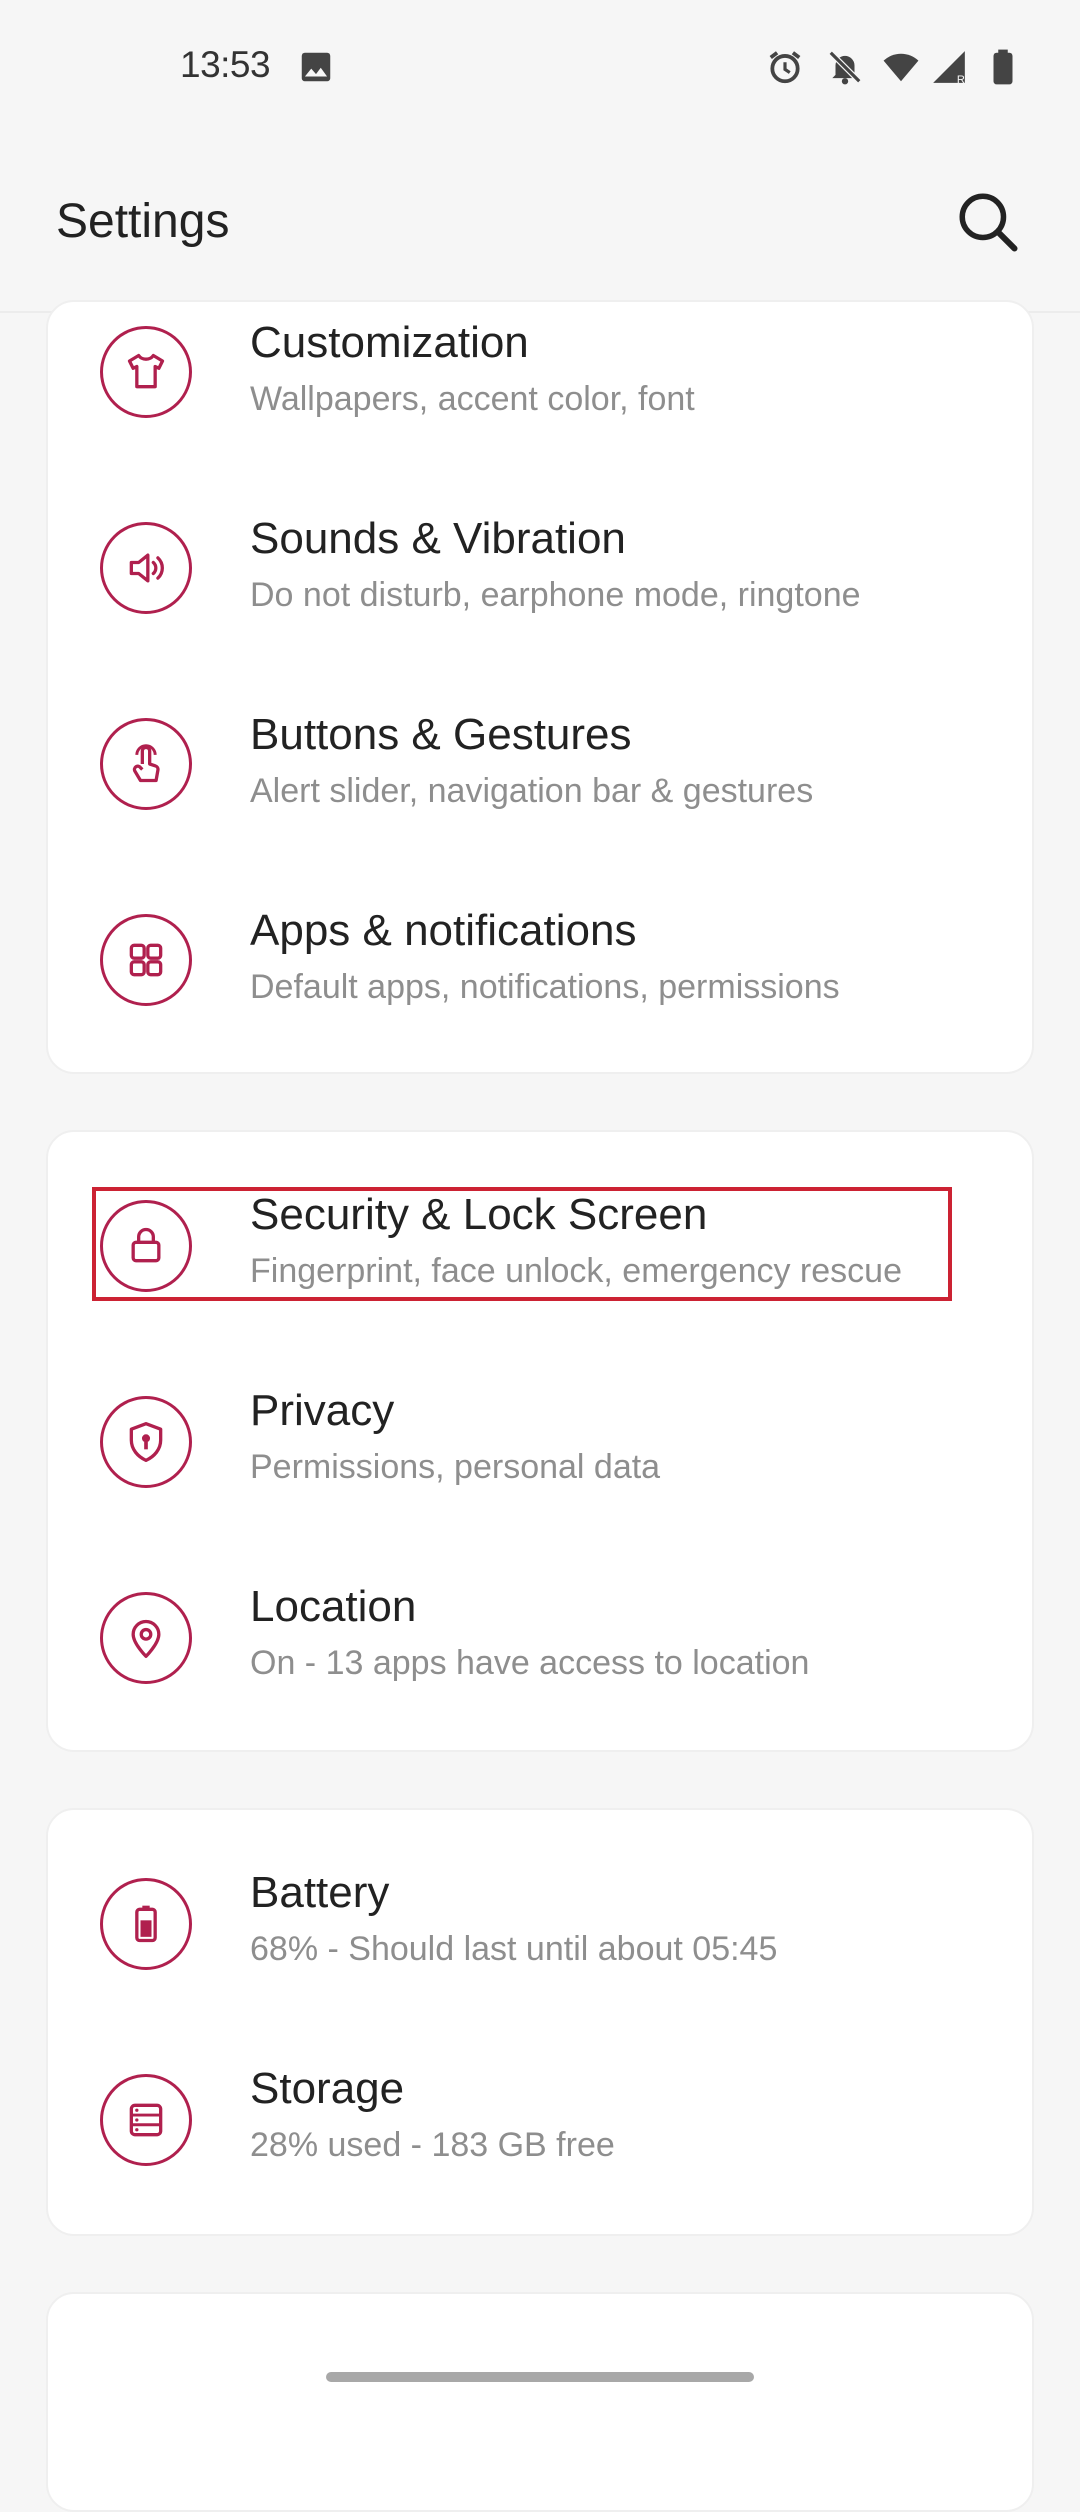 Image resolution: width=1080 pixels, height=2512 pixels. I want to click on battery-icon, so click(146, 1924).